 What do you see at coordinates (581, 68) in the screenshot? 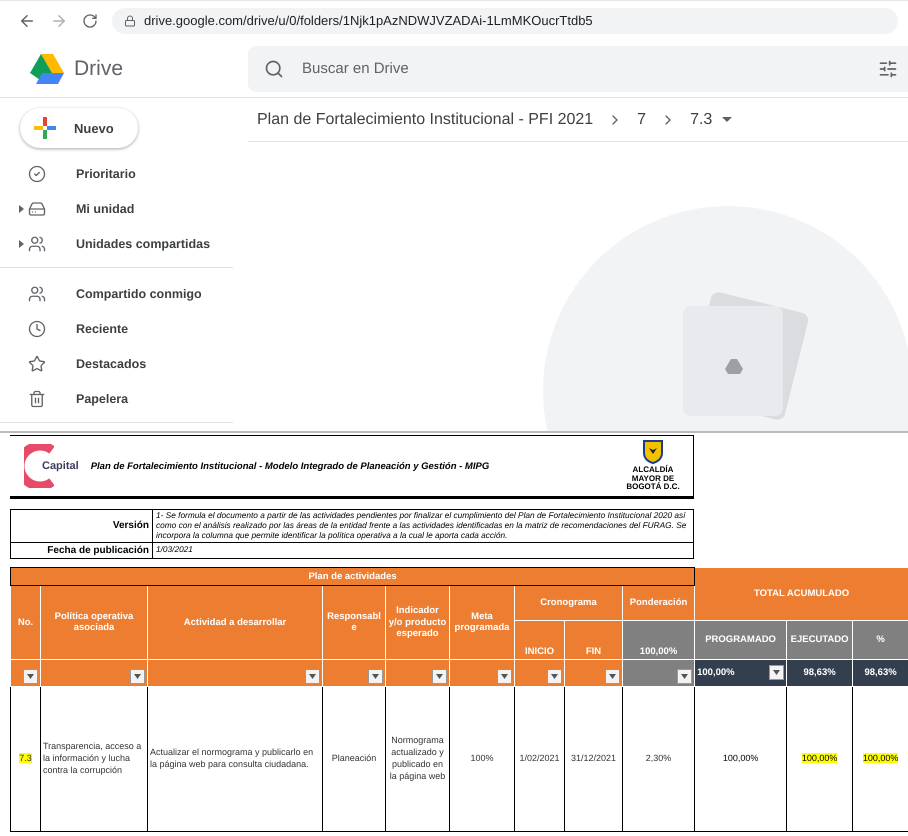
I see `search-input: Buscar en Drive` at bounding box center [581, 68].